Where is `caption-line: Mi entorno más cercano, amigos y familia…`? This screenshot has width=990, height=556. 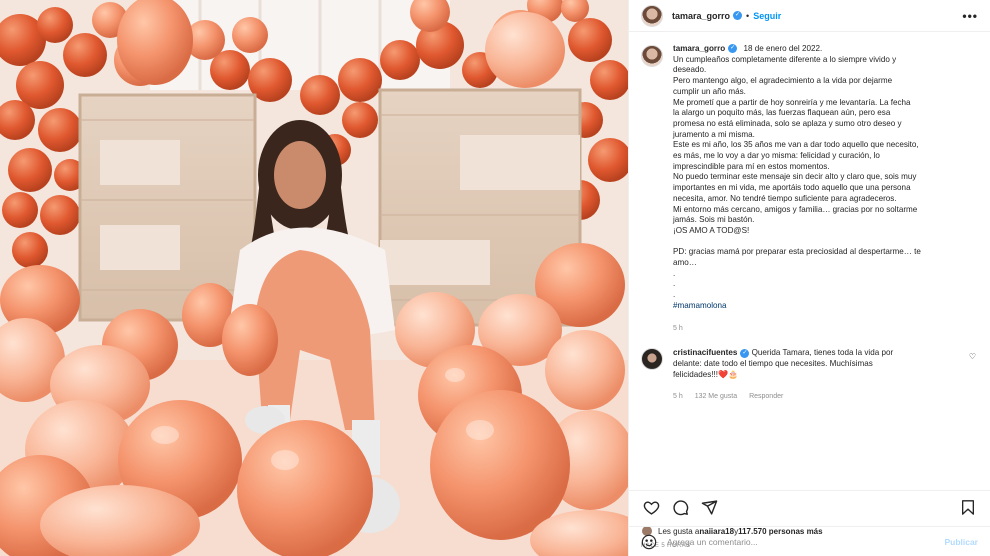 caption-line: Mi entorno más cercano, amigos y familia… is located at coordinates (795, 209).